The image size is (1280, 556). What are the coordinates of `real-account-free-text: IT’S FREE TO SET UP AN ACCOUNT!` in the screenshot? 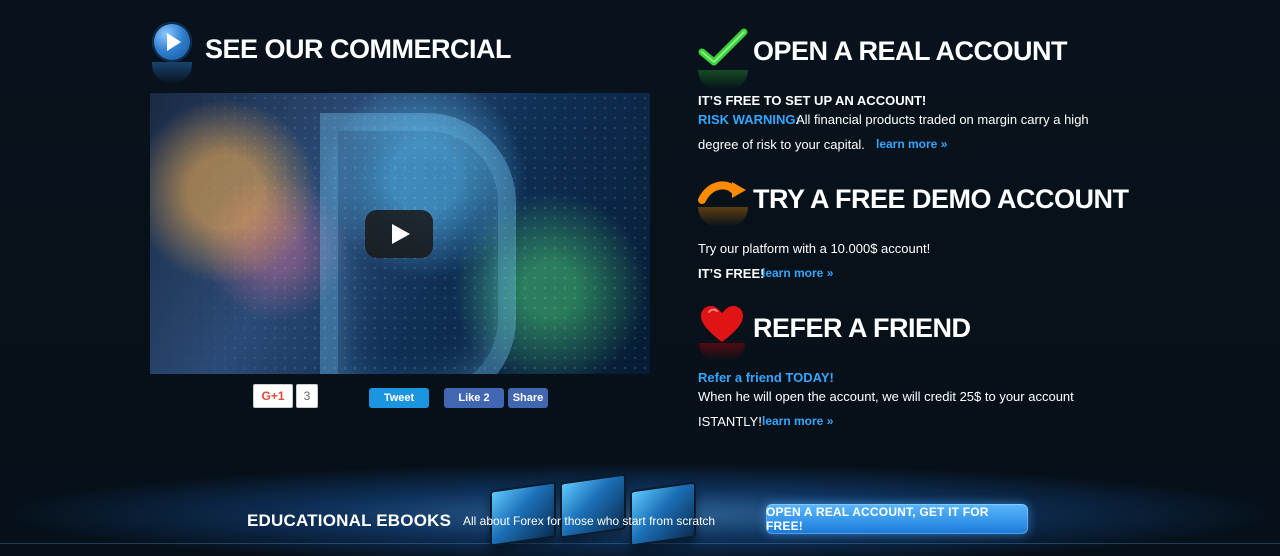 It's located at (812, 100).